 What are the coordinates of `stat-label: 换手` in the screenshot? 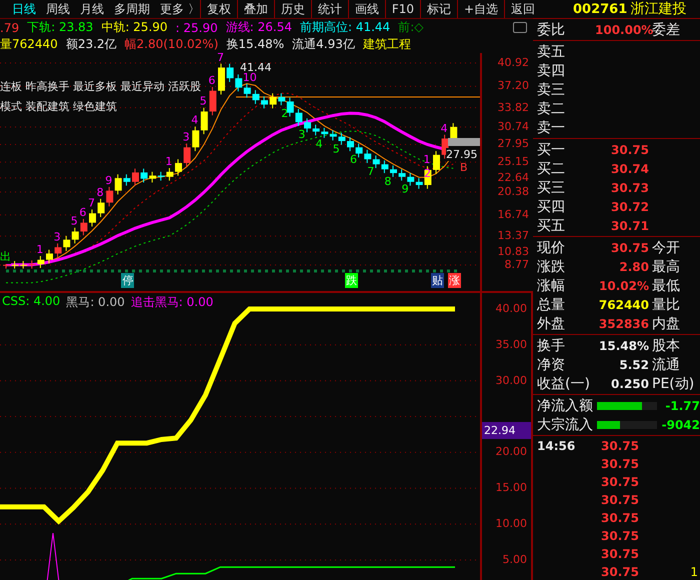 It's located at (551, 345).